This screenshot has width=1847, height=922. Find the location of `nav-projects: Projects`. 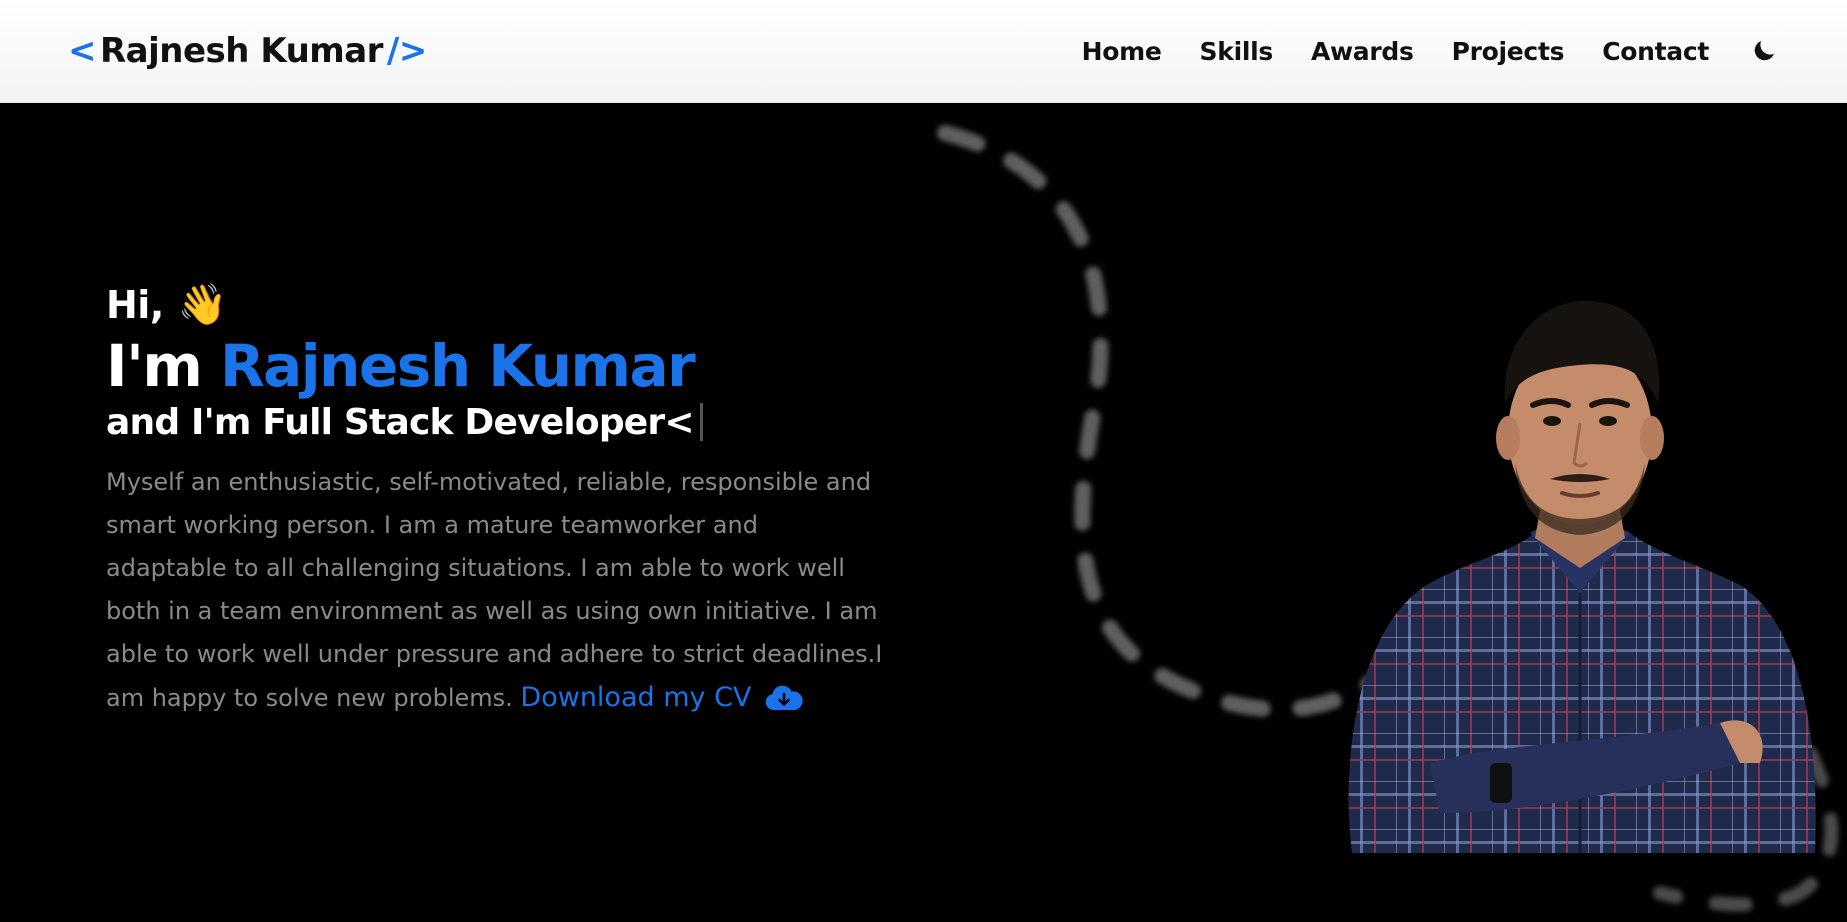

nav-projects: Projects is located at coordinates (1508, 51).